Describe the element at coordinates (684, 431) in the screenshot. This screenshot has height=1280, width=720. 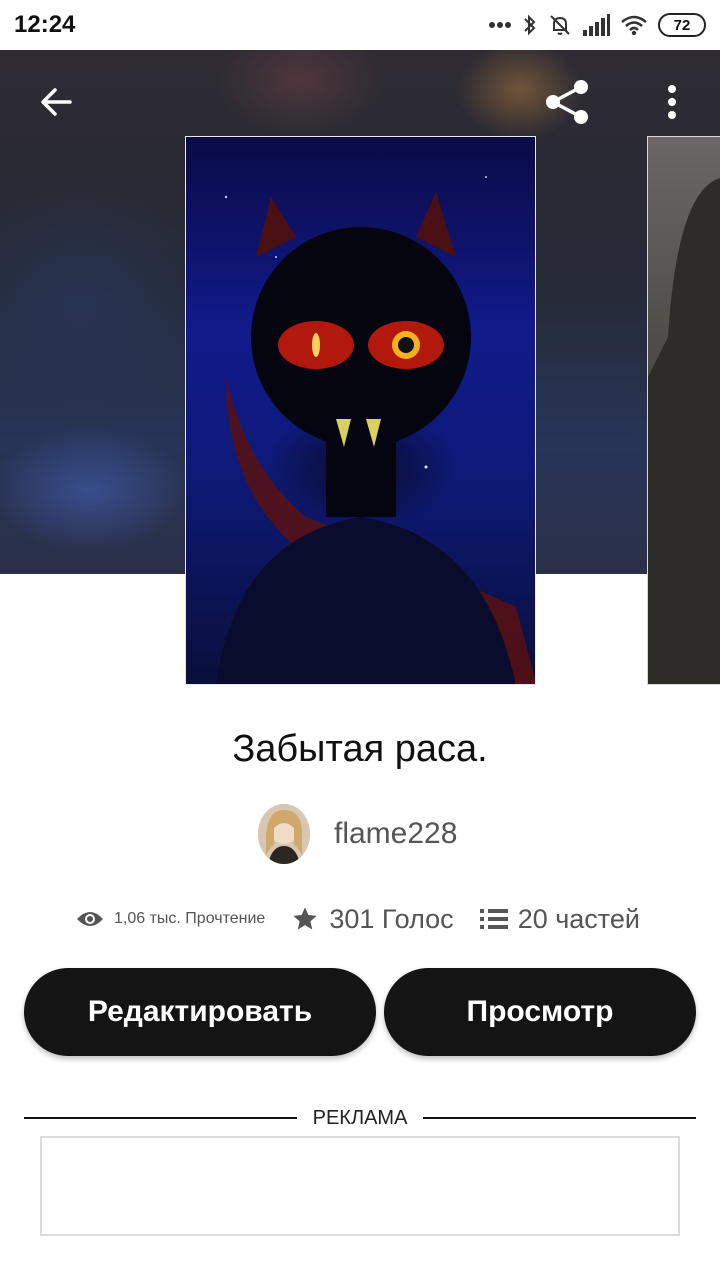
I see `next-cover-artwork` at that location.